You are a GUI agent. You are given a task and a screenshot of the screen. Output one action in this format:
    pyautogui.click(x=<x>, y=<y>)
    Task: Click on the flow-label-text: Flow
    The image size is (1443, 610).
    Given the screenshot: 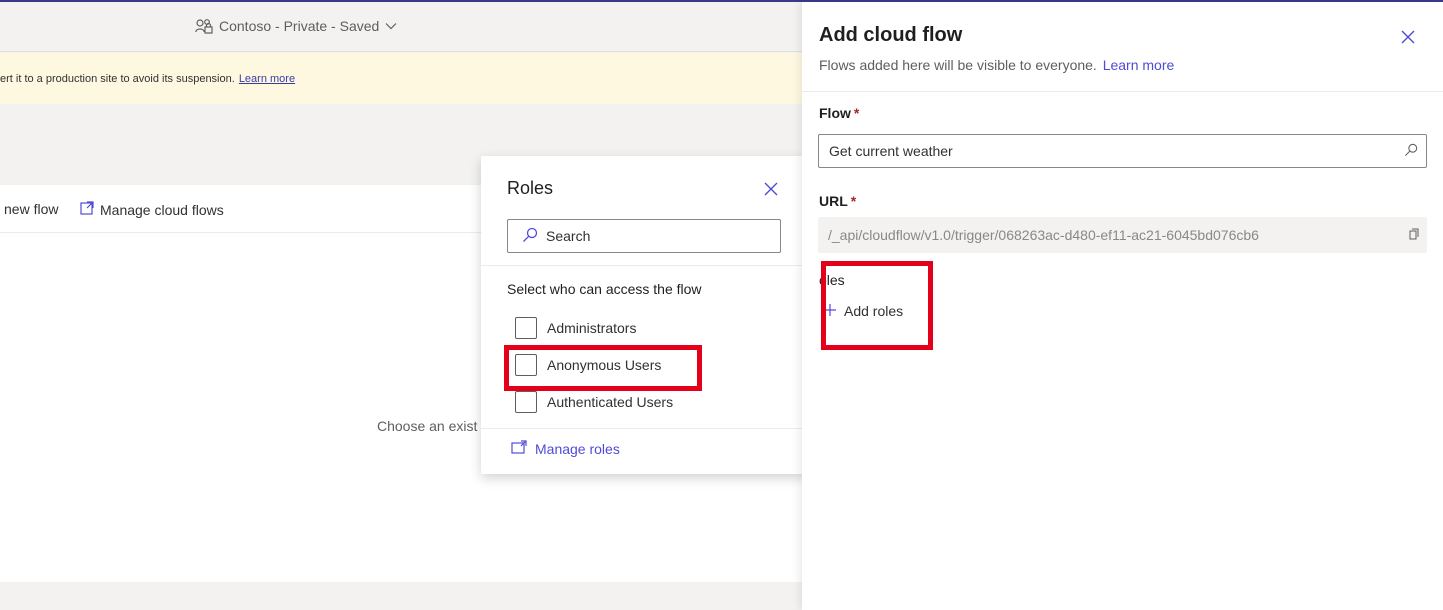 What is the action you would take?
    pyautogui.click(x=835, y=113)
    